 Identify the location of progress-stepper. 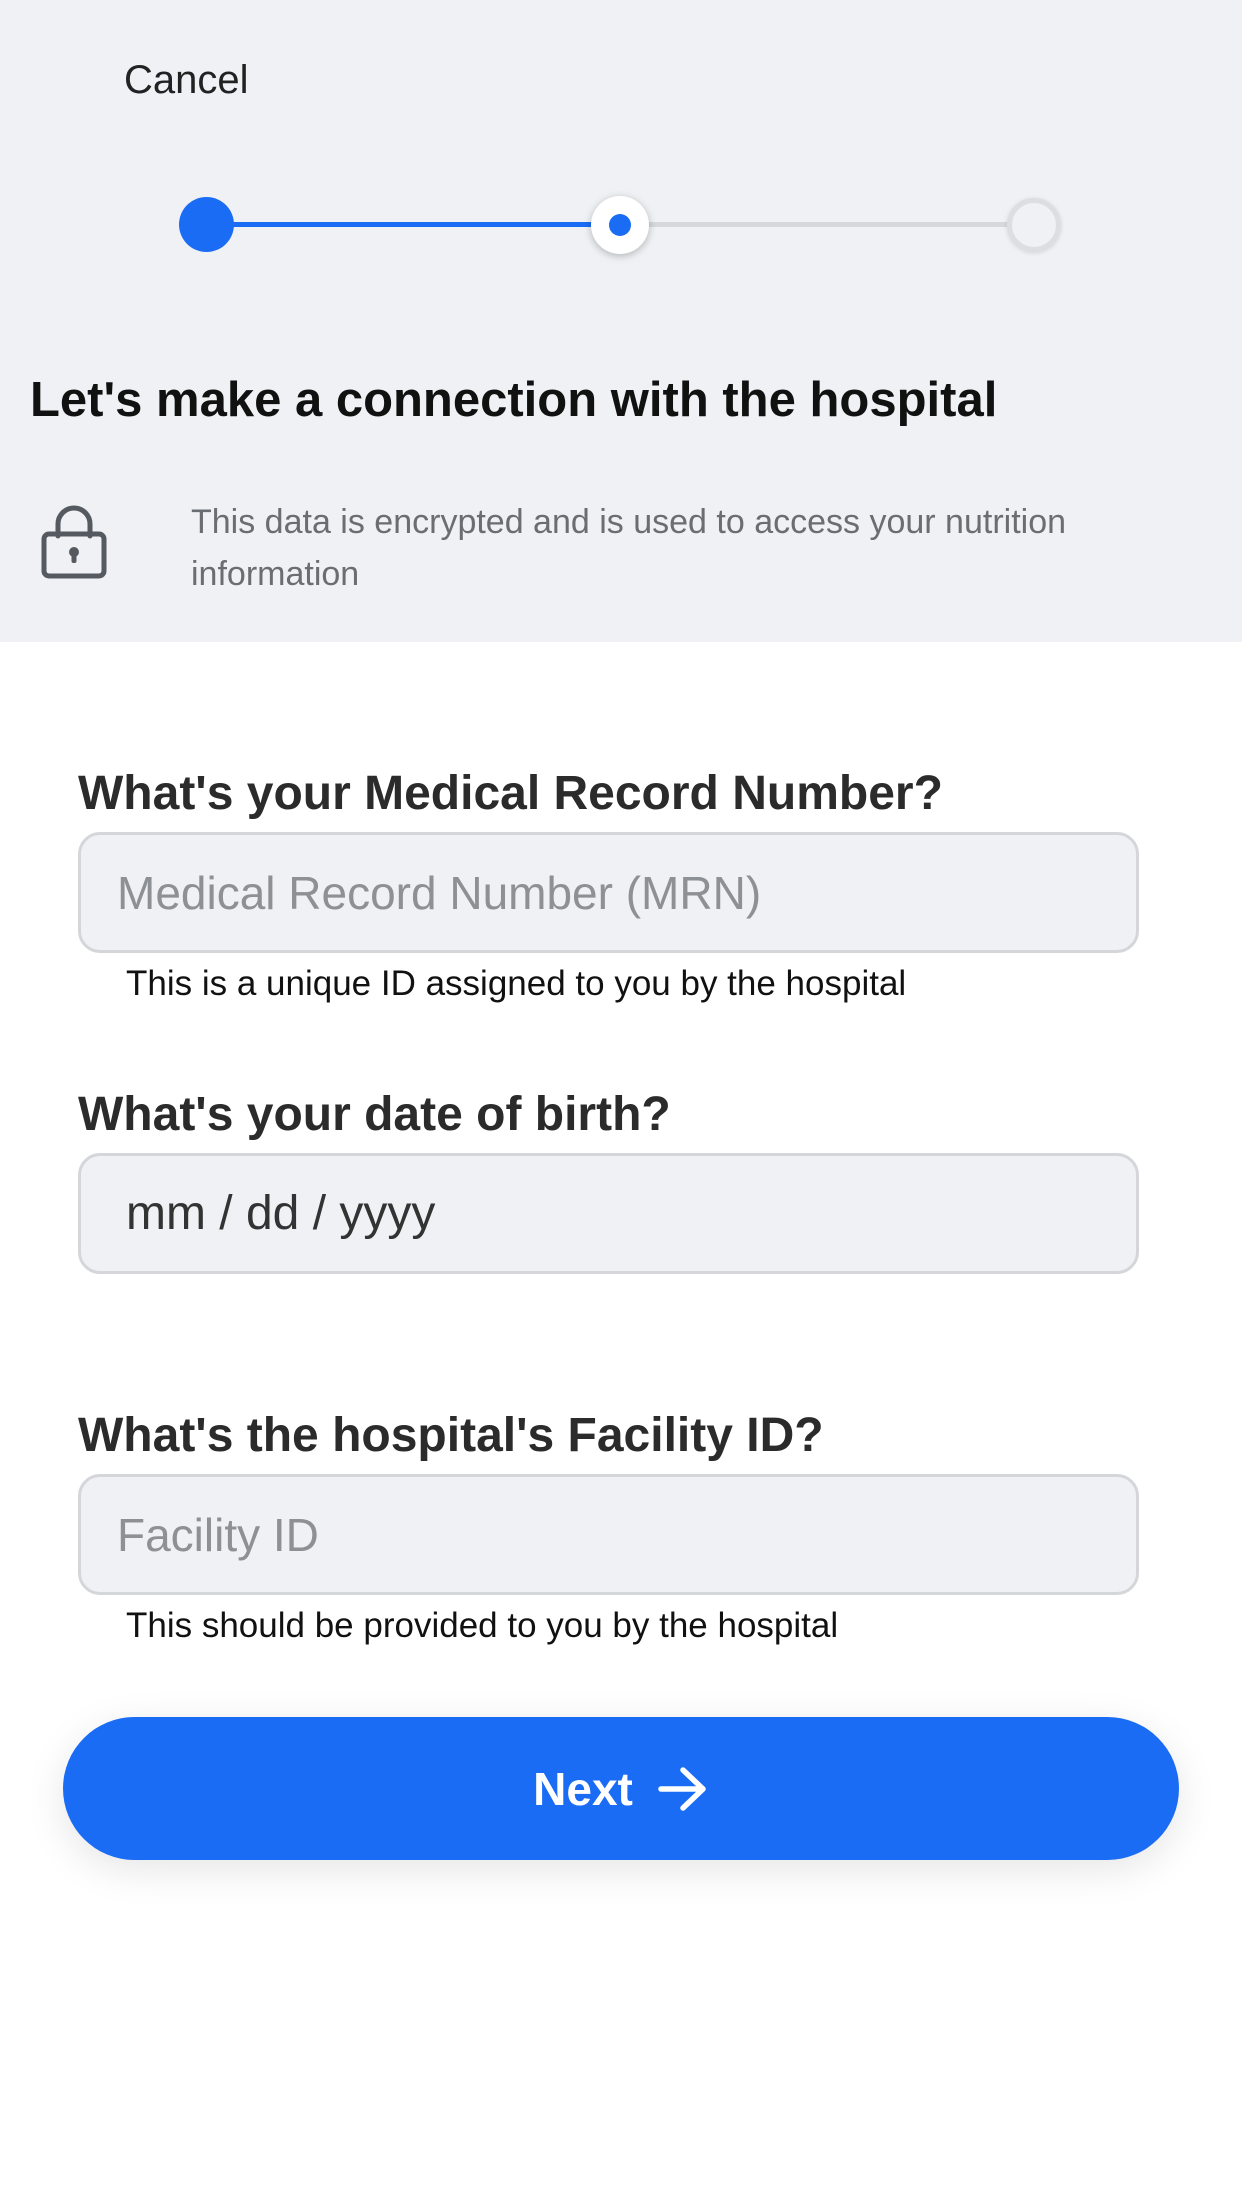
(621, 150).